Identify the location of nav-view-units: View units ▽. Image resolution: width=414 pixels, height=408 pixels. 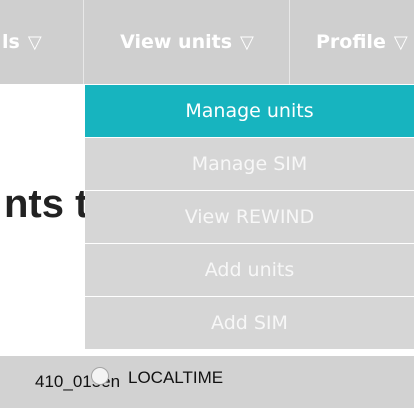
(187, 42).